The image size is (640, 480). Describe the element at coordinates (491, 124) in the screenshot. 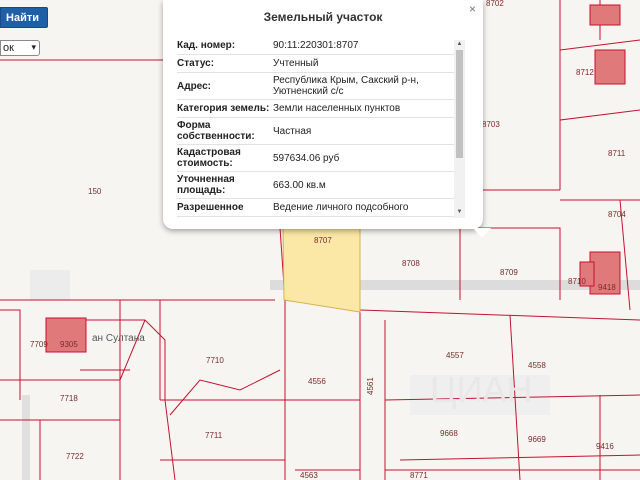

I see `parcel-label: 8703` at that location.